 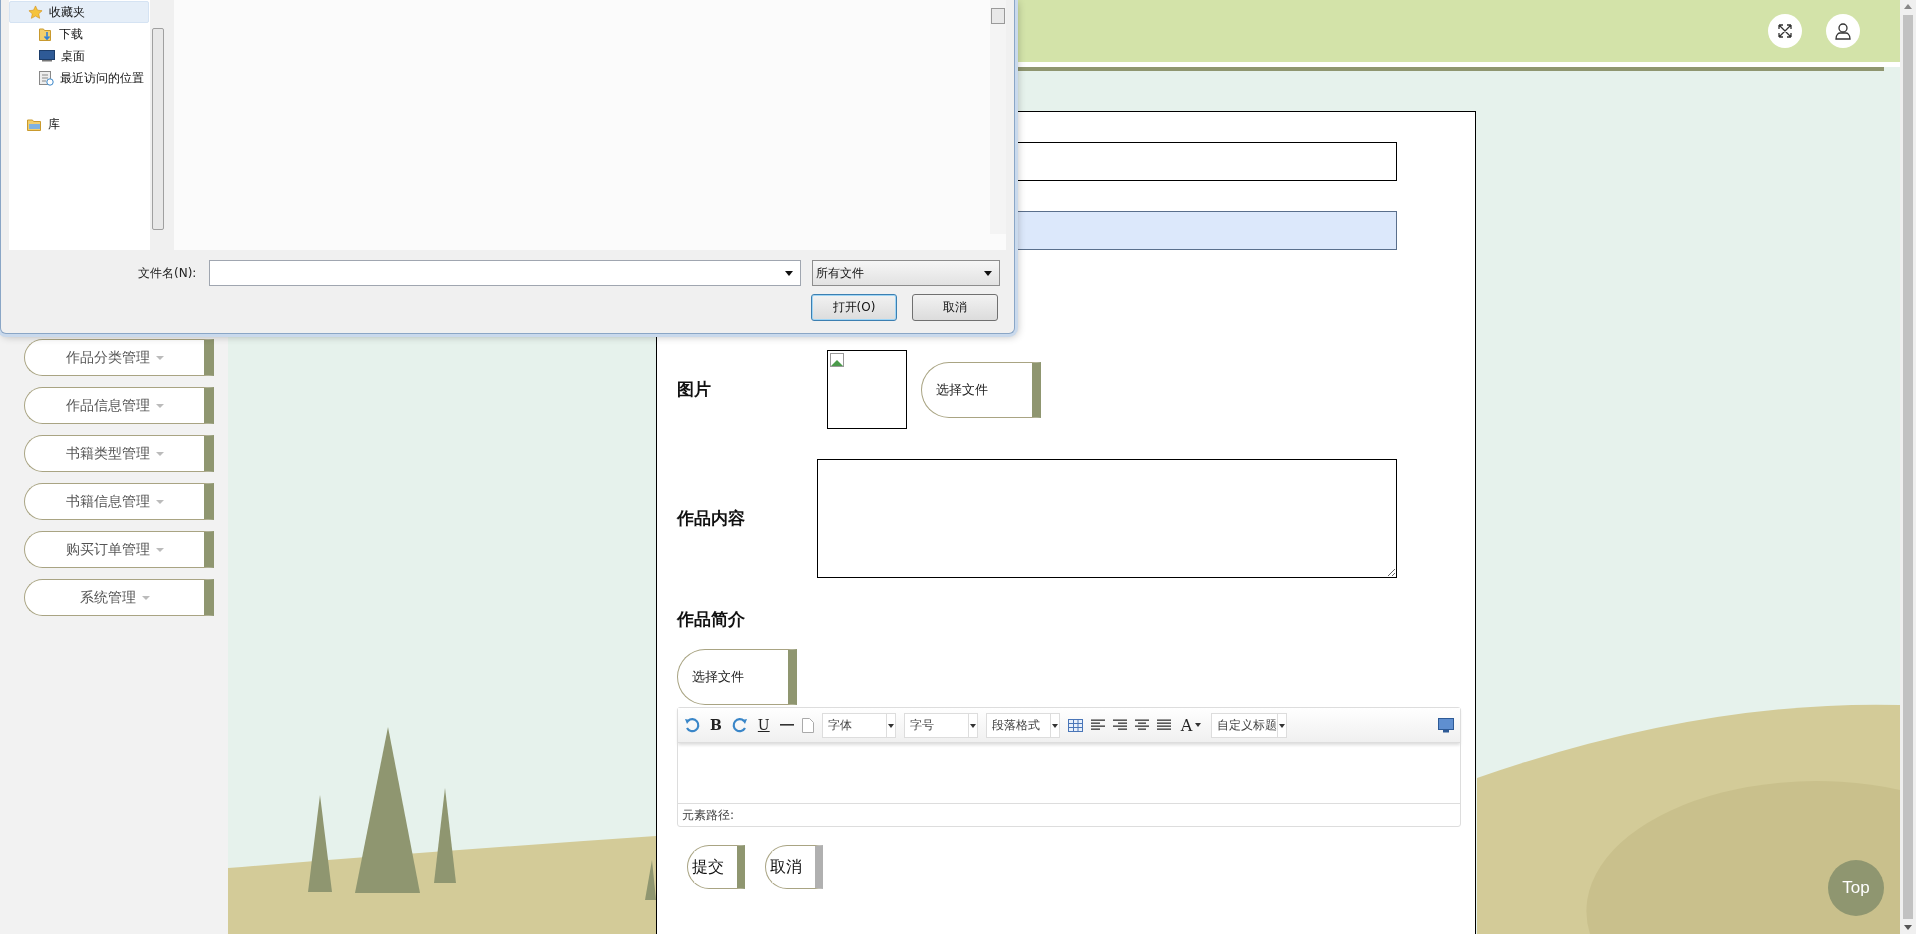 What do you see at coordinates (79, 78) in the screenshot?
I see `nav-item: 最近访问的位置` at bounding box center [79, 78].